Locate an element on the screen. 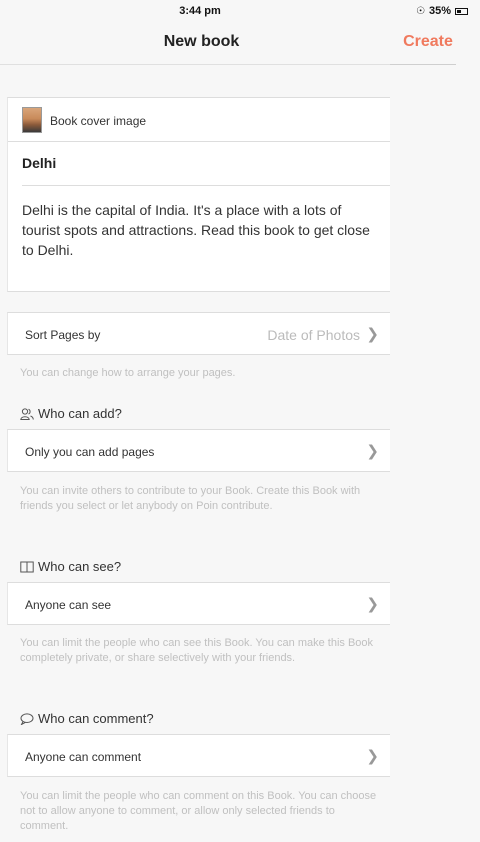  battery-icon is located at coordinates (461, 11).